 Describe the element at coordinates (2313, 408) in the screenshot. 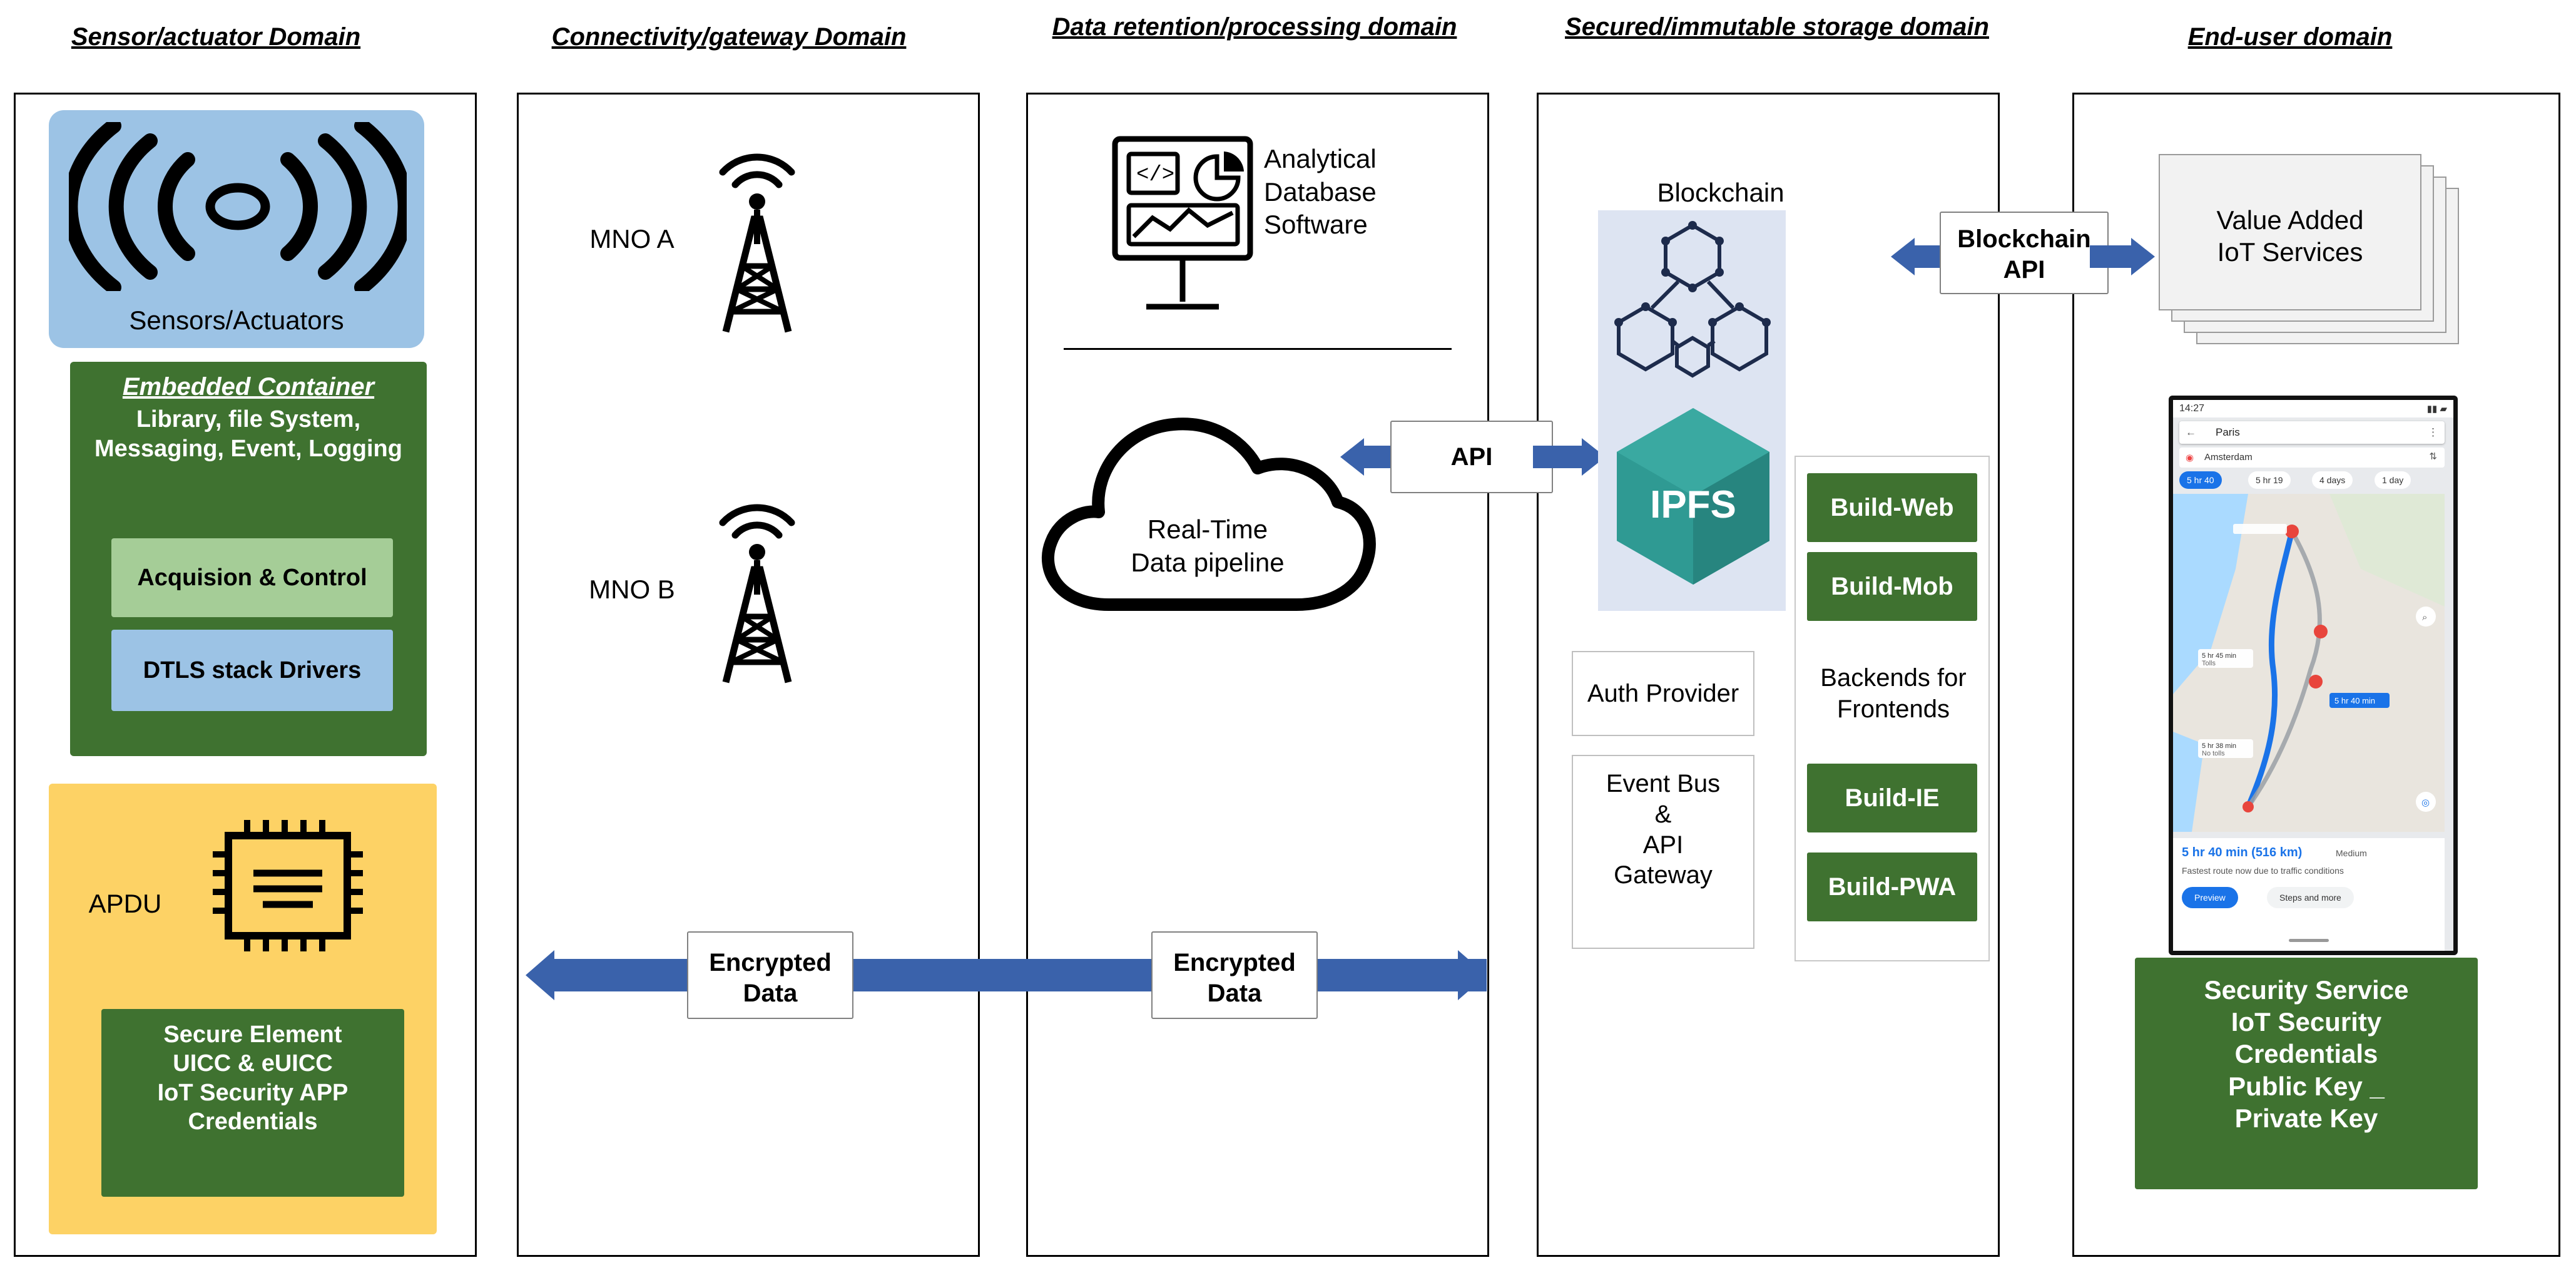

I see `phone-status-bar: 14:27 ▮▮ ▰` at that location.